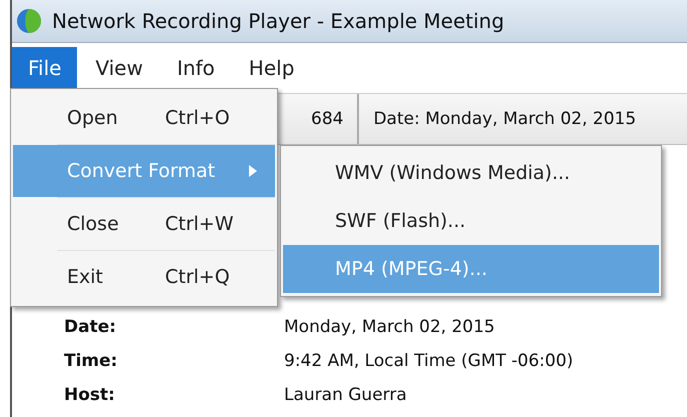 This screenshot has width=687, height=417. I want to click on menu-option: Close Ctrl+W, so click(144, 224).